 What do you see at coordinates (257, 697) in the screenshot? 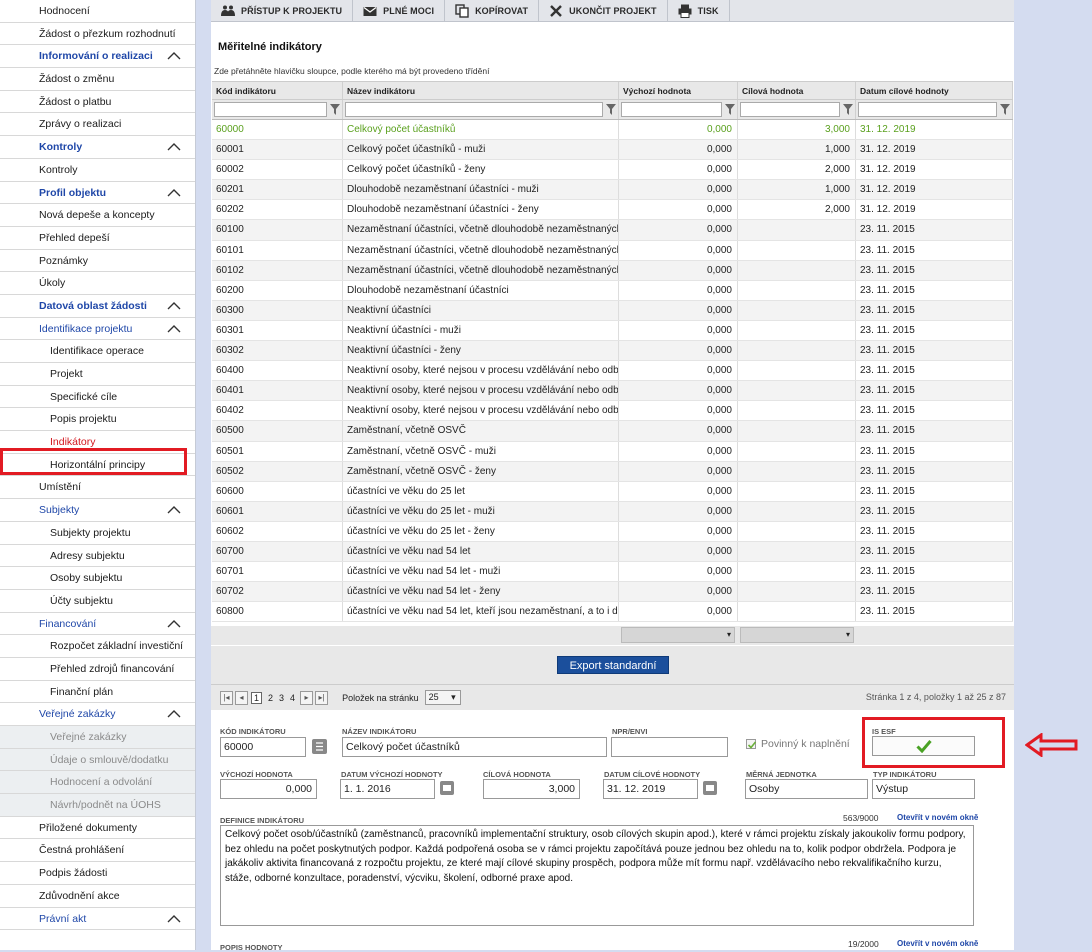
I see `page-number-current: 1` at bounding box center [257, 697].